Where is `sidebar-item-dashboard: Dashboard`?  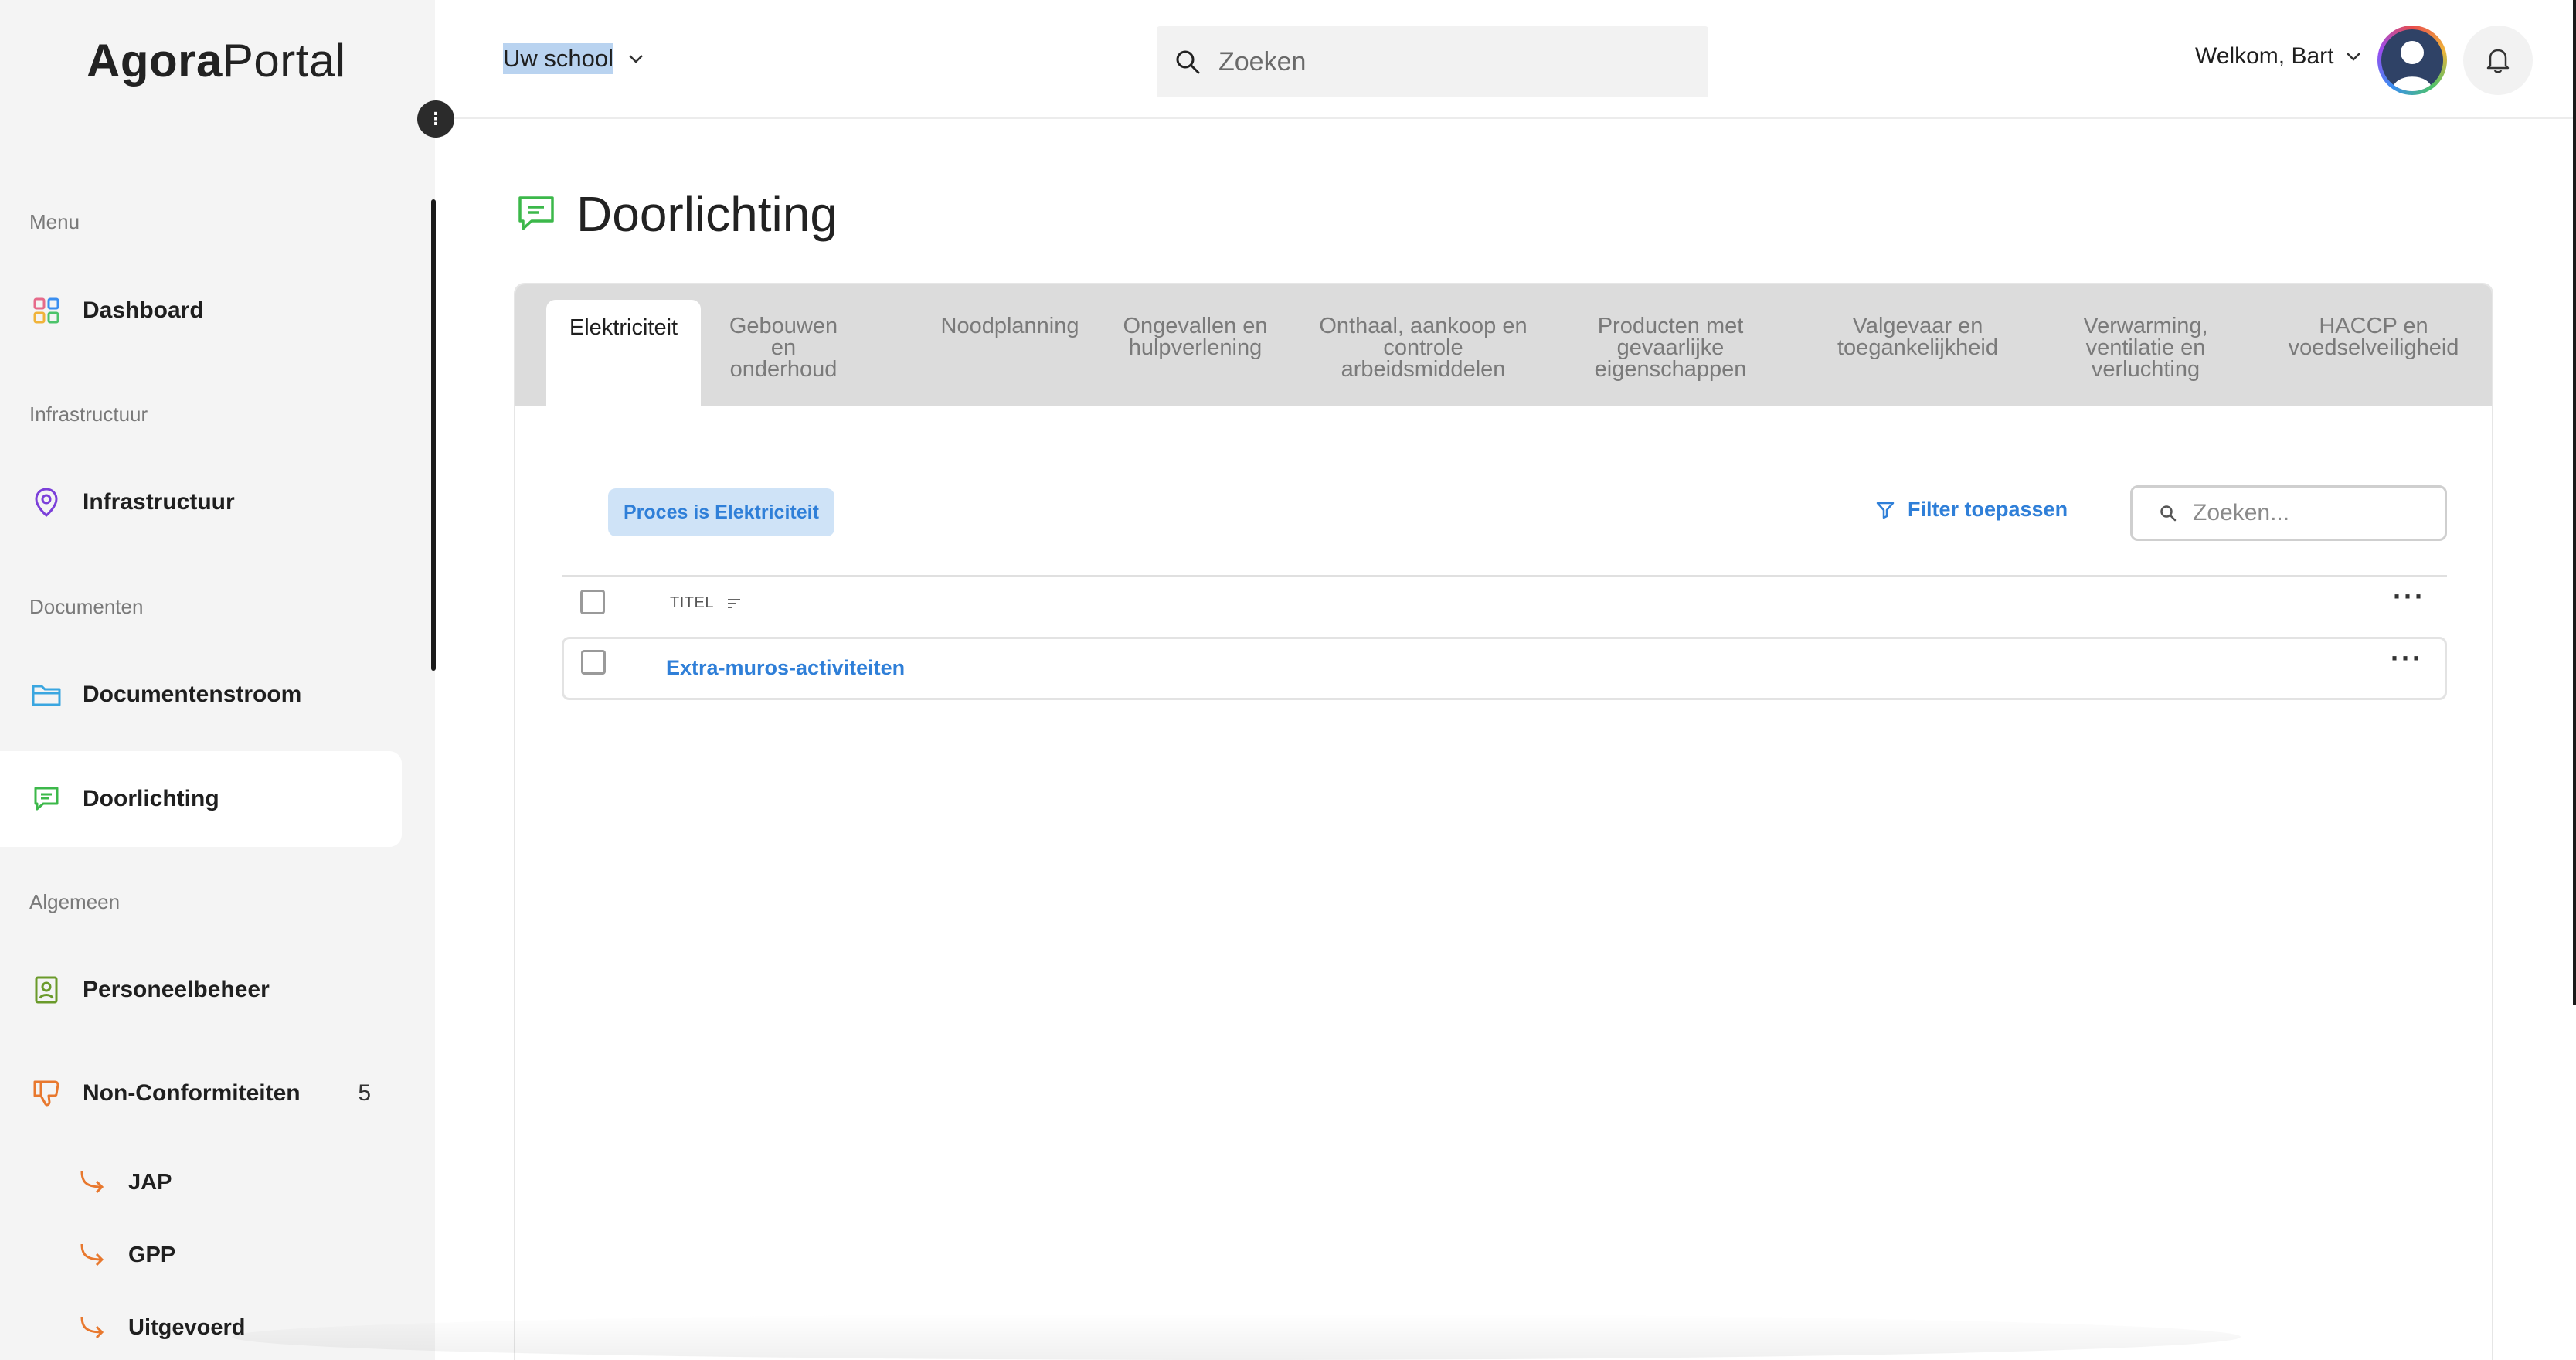
sidebar-item-dashboard: Dashboard is located at coordinates (201, 311).